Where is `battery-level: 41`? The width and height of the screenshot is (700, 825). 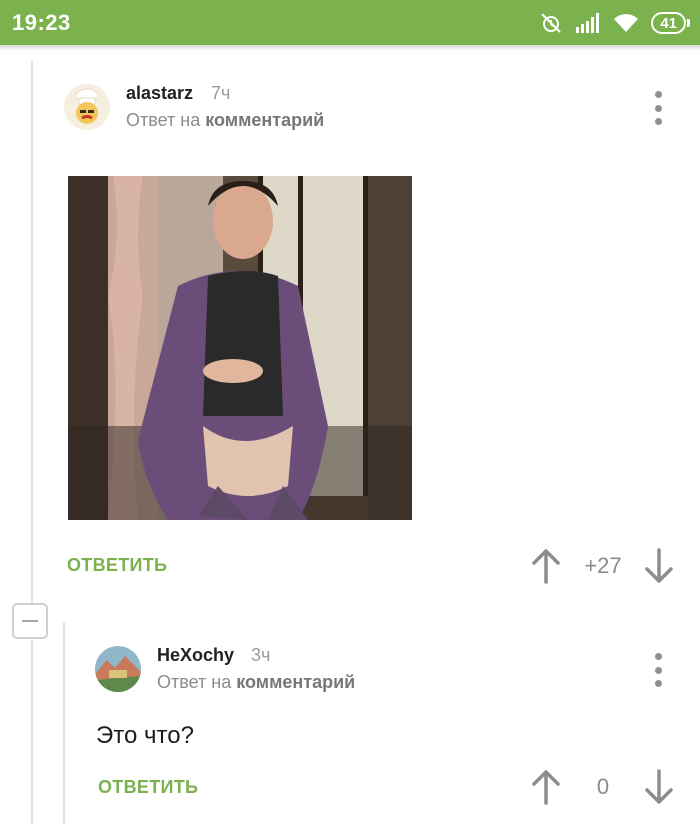 battery-level: 41 is located at coordinates (668, 23).